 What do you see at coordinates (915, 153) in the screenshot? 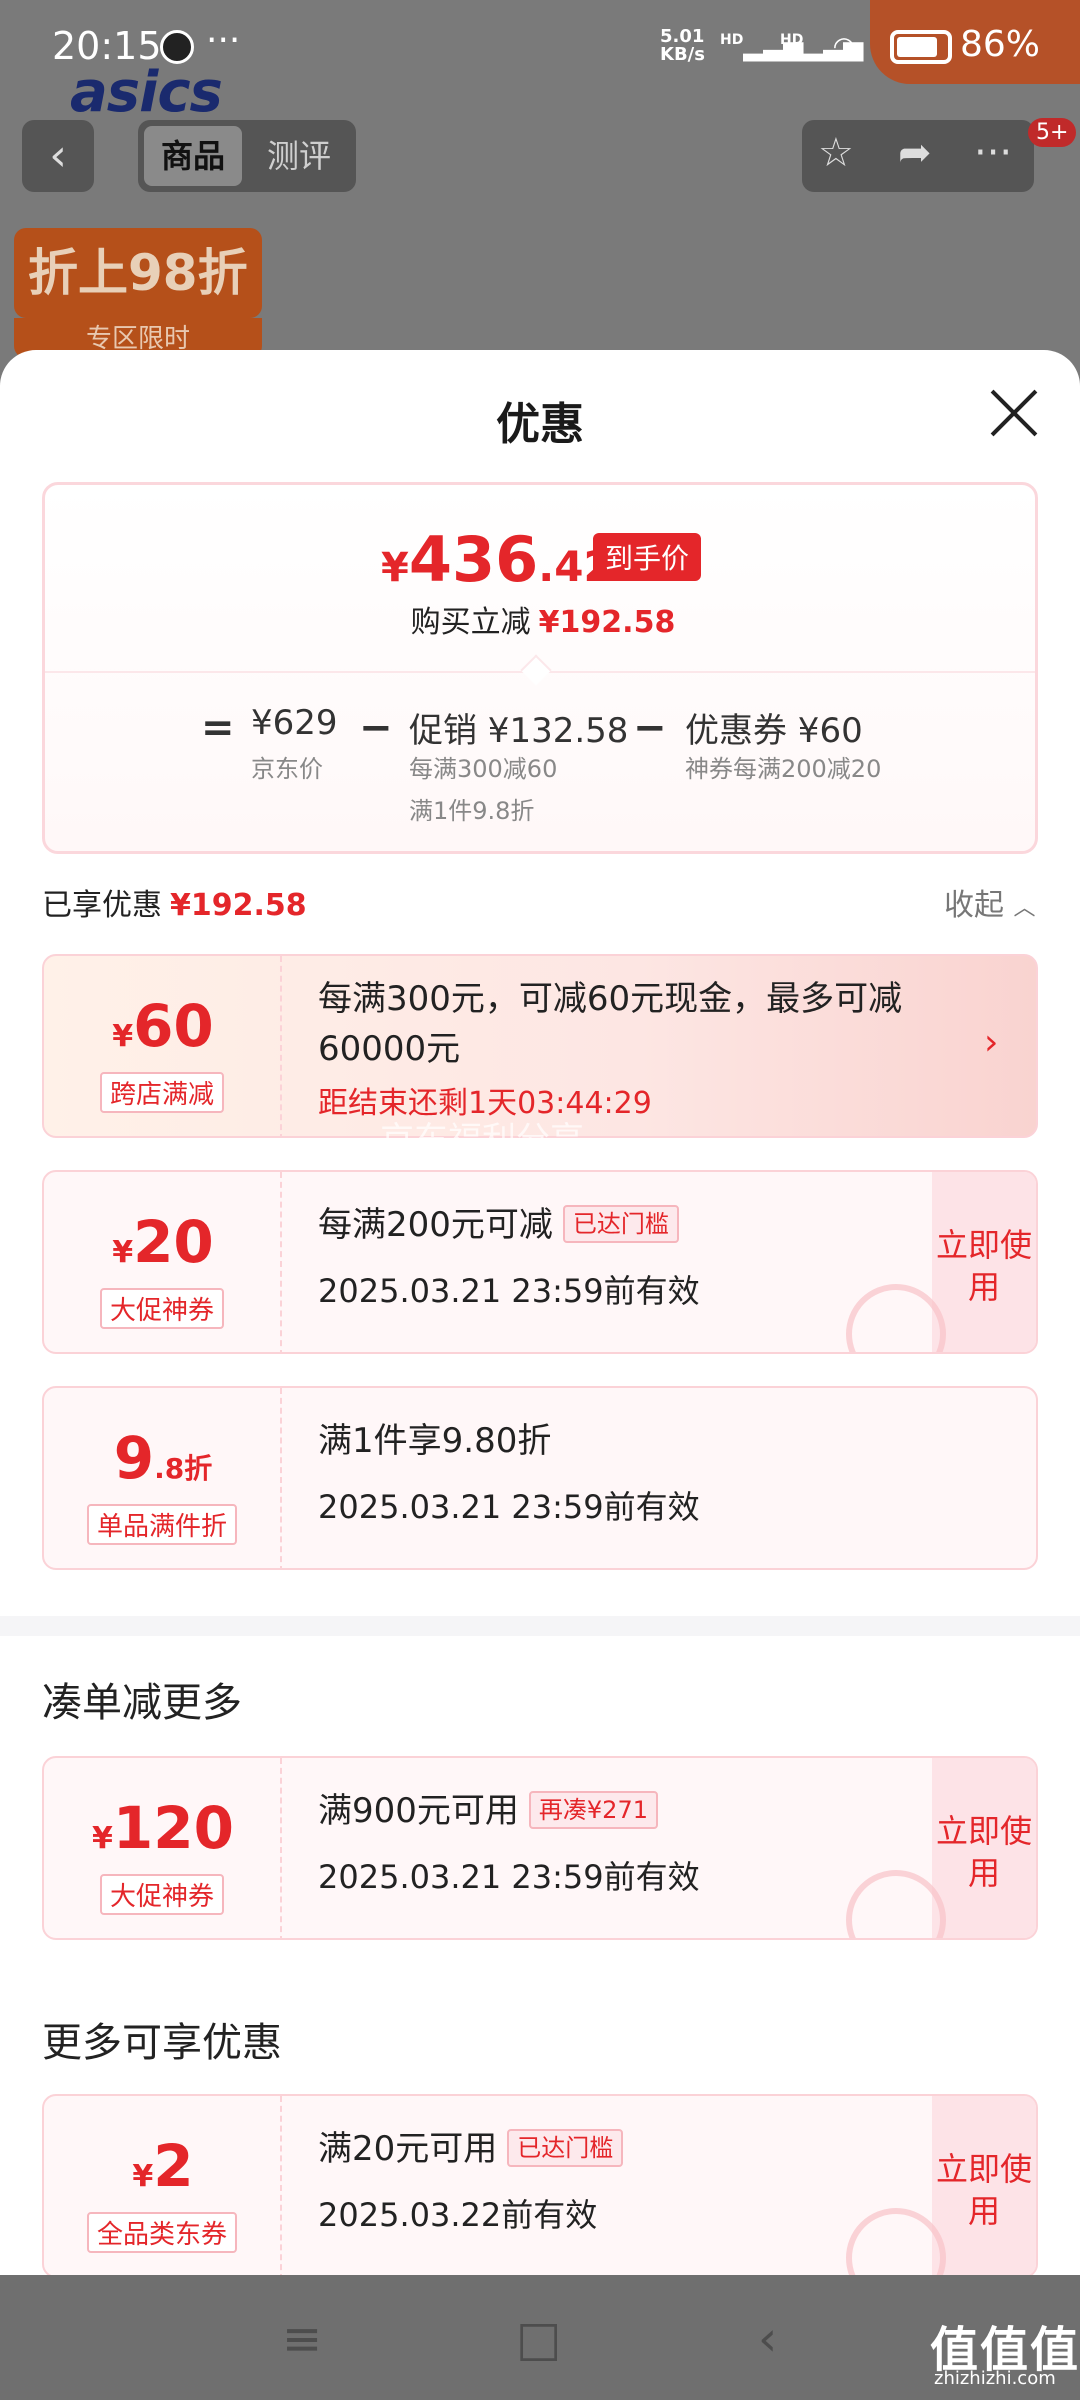
I see `share-icon: ➦` at bounding box center [915, 153].